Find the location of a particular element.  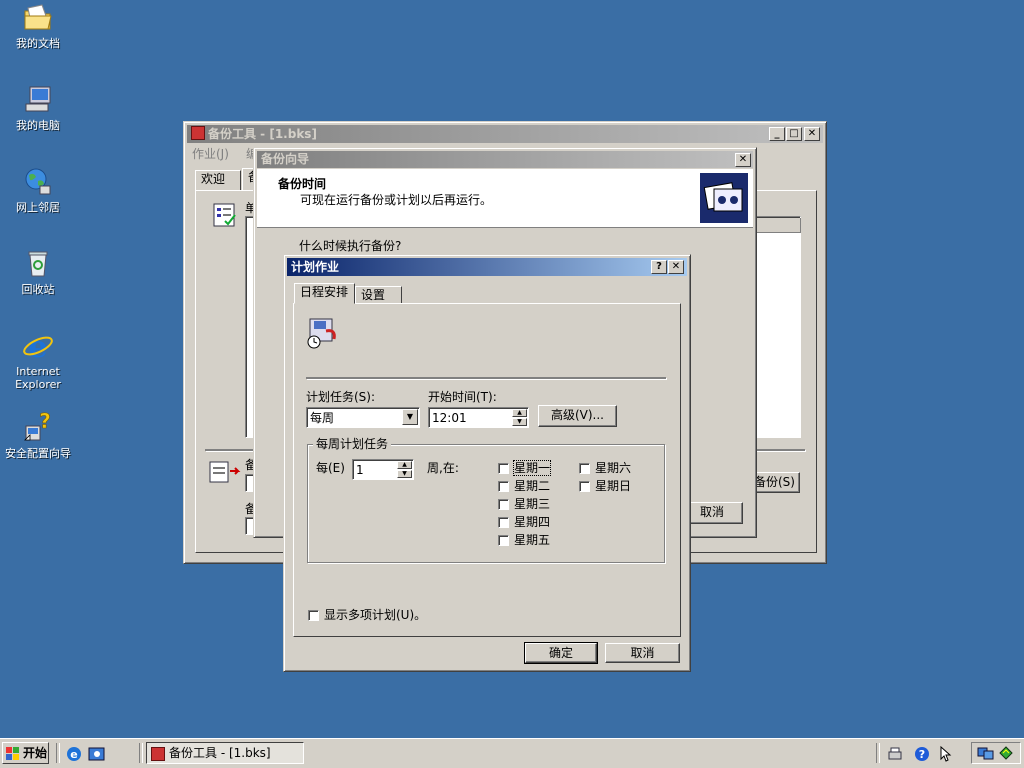

folder-icon is located at coordinates (38, 17).